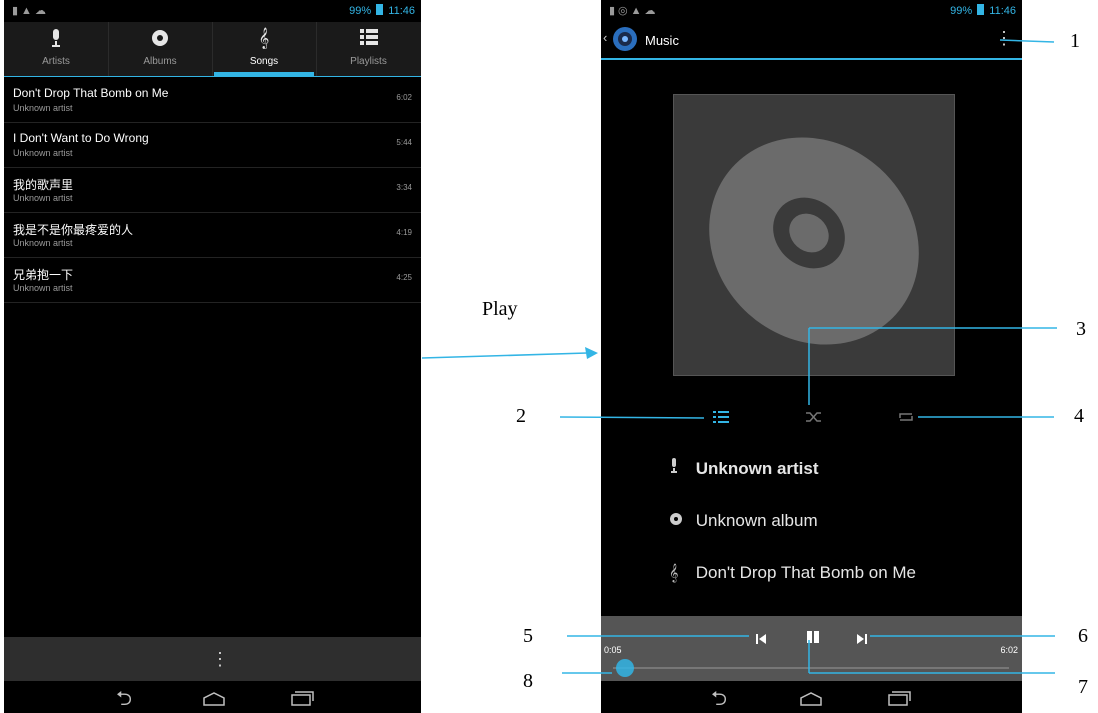 The width and height of the screenshot is (1098, 713). What do you see at coordinates (1083, 687) in the screenshot?
I see `callout-7: 7` at bounding box center [1083, 687].